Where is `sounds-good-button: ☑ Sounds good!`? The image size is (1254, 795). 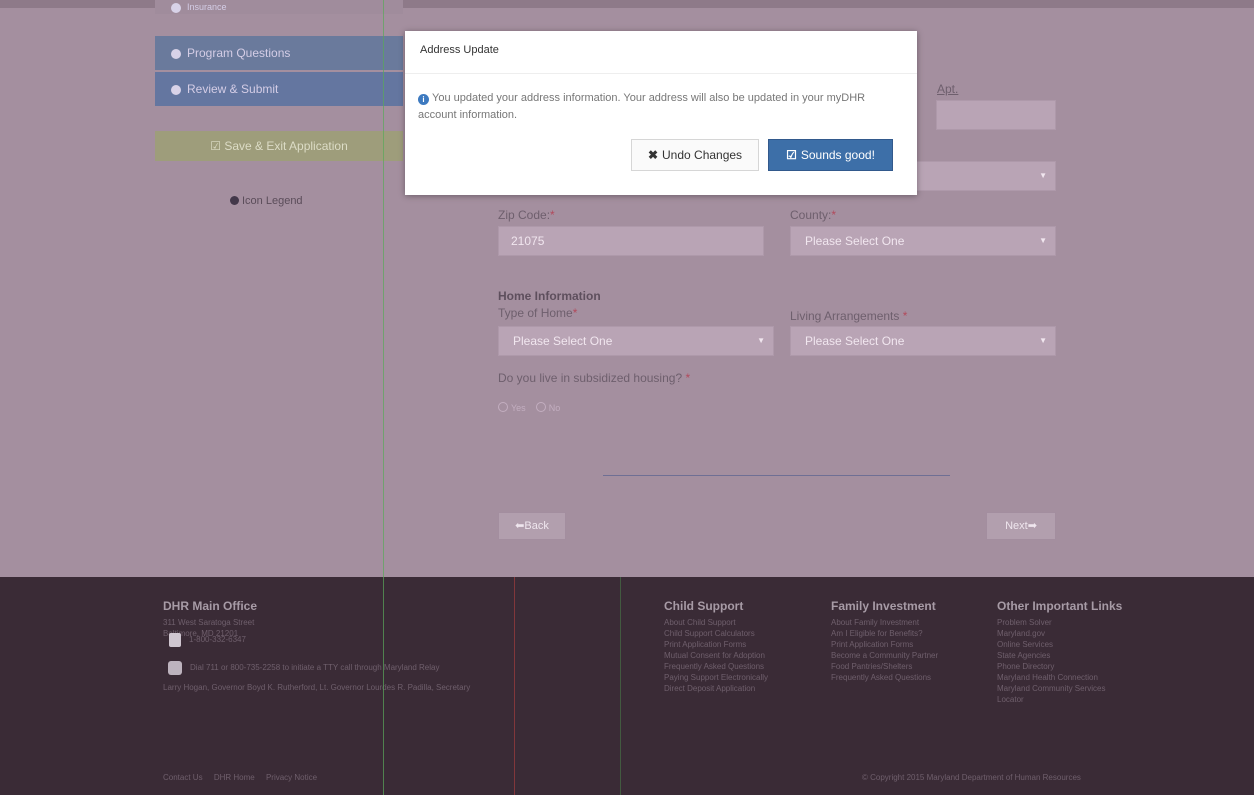 sounds-good-button: ☑ Sounds good! is located at coordinates (830, 155).